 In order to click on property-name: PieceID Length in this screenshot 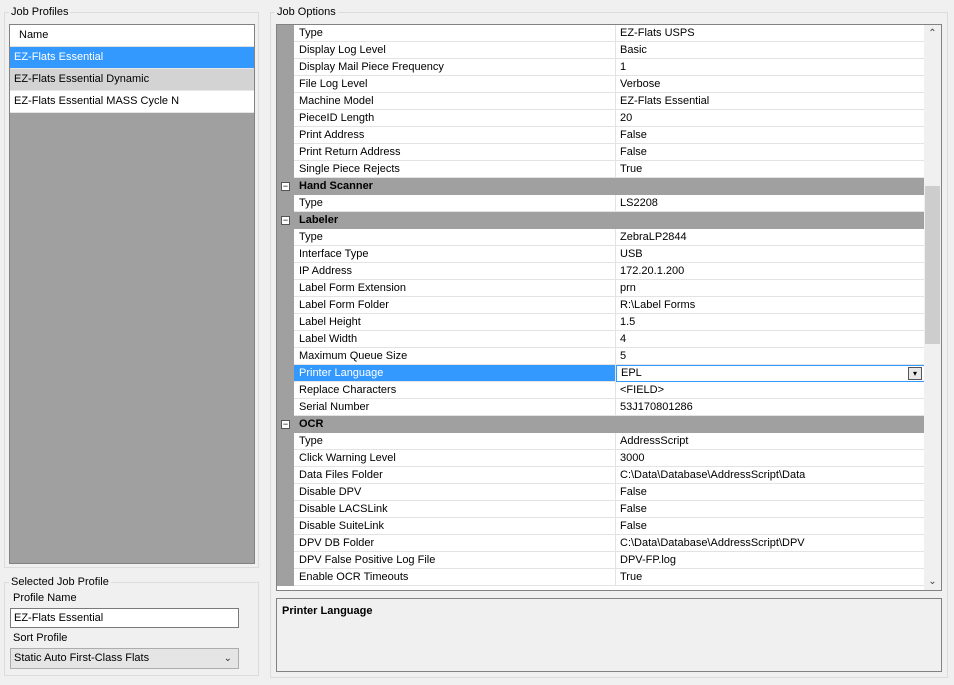, I will do `click(455, 118)`.